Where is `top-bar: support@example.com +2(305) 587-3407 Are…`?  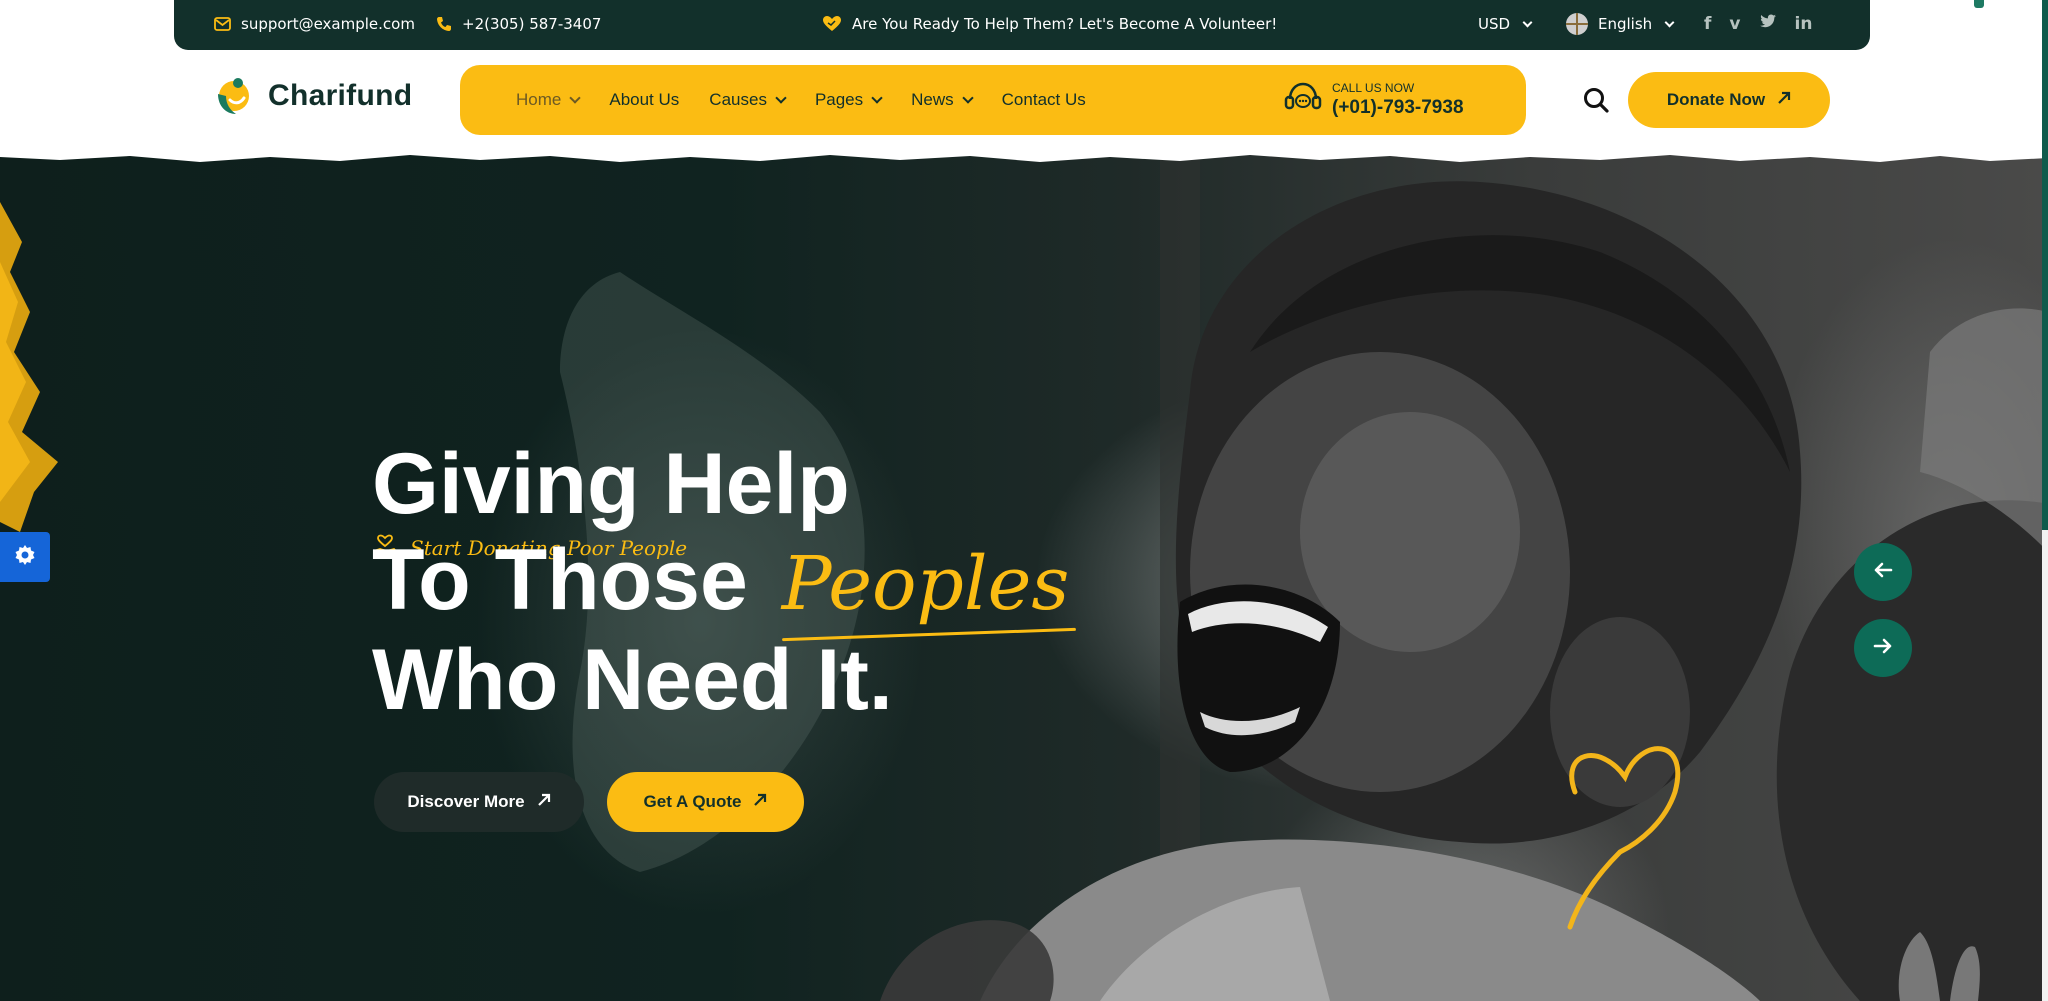
top-bar: support@example.com +2(305) 587-3407 Are… is located at coordinates (1079, 25).